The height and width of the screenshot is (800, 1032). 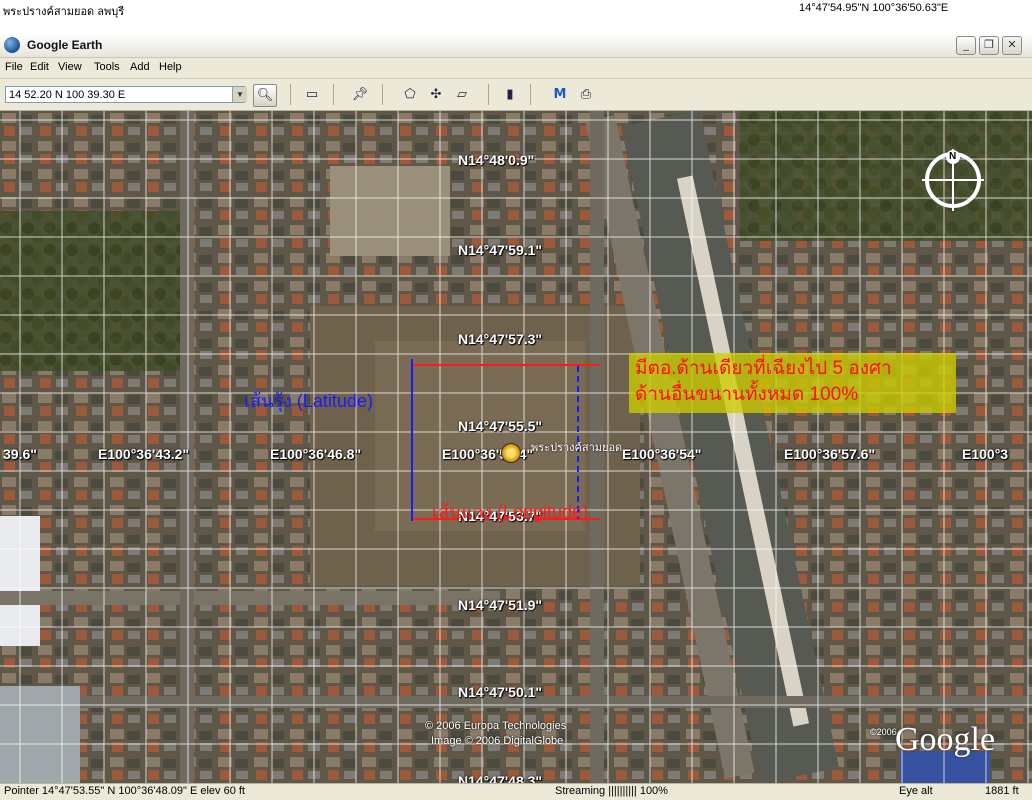 I want to click on caption-place-name: พระปรางค์สามยอด ลพบุรี, so click(x=64, y=12).